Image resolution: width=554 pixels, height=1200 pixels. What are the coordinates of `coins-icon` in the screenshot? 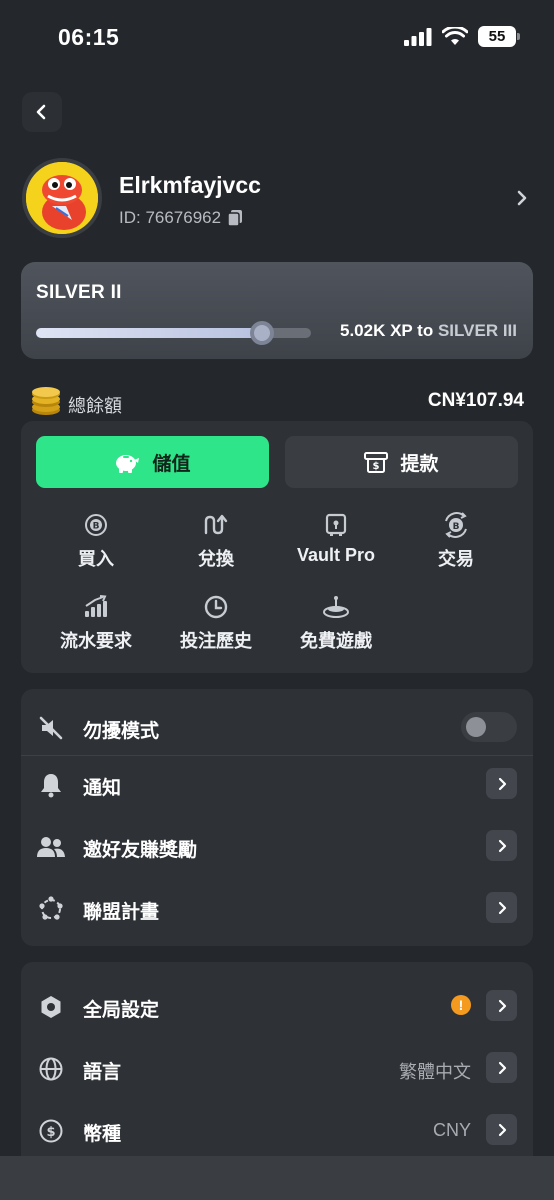 It's located at (46, 401).